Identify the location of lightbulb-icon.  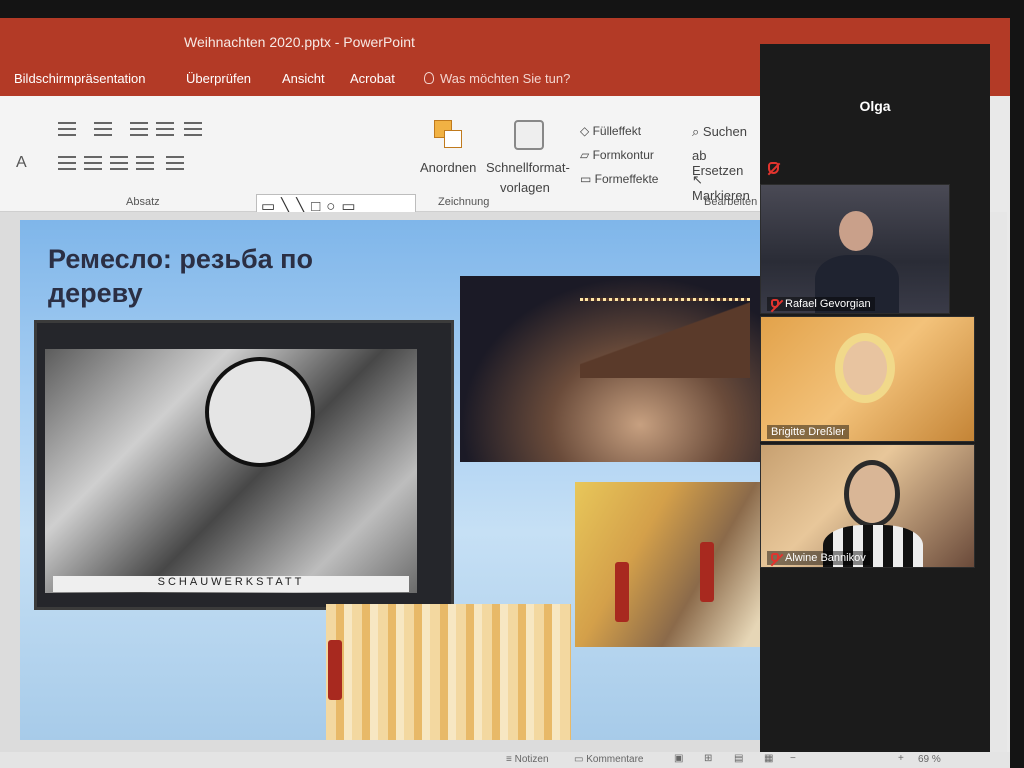
(429, 78).